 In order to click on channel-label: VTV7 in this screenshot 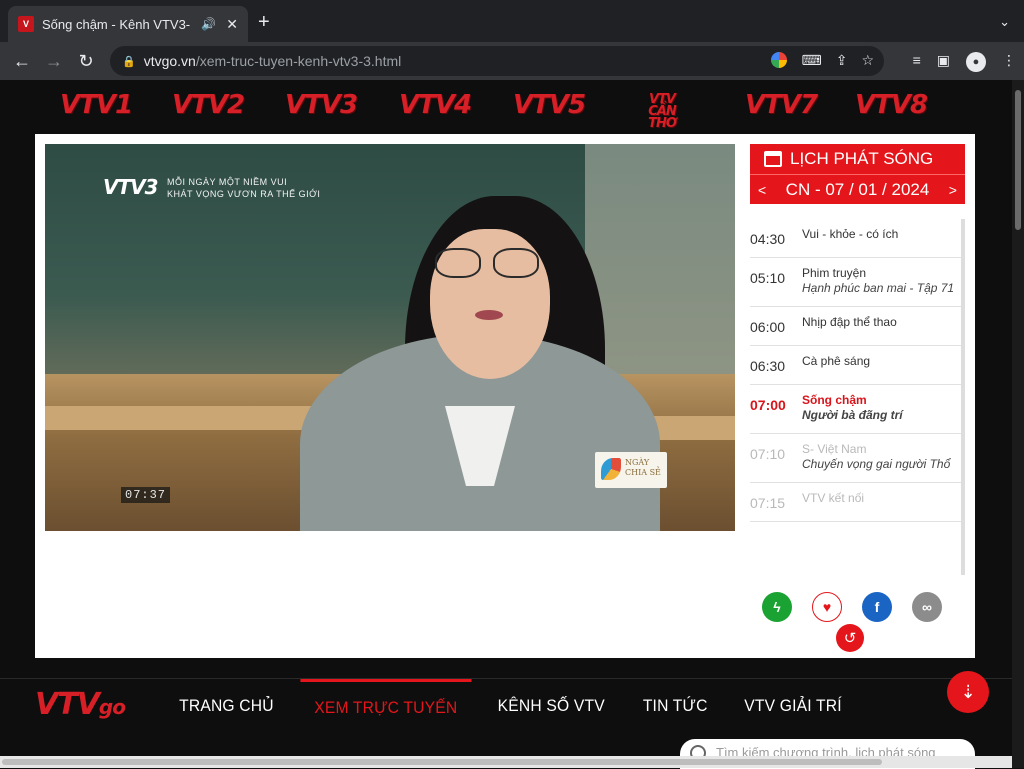, I will do `click(781, 105)`.